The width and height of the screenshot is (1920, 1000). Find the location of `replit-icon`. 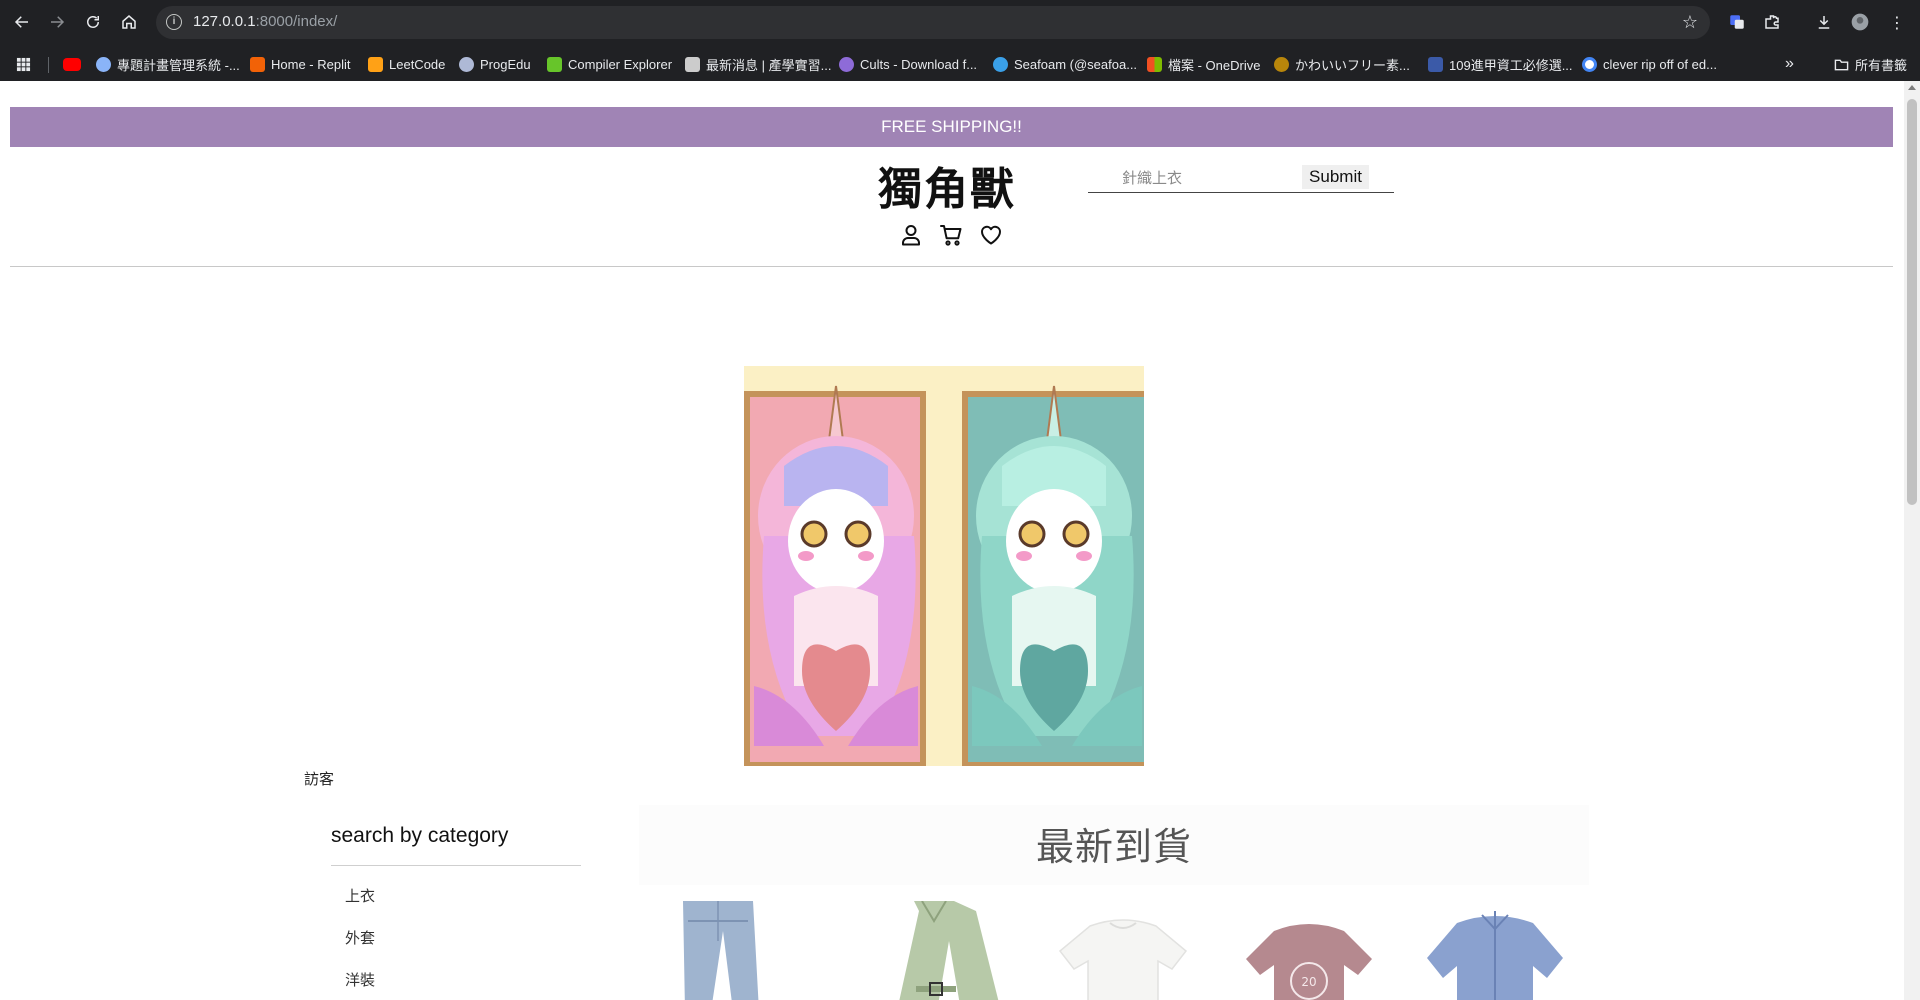

replit-icon is located at coordinates (257, 64).